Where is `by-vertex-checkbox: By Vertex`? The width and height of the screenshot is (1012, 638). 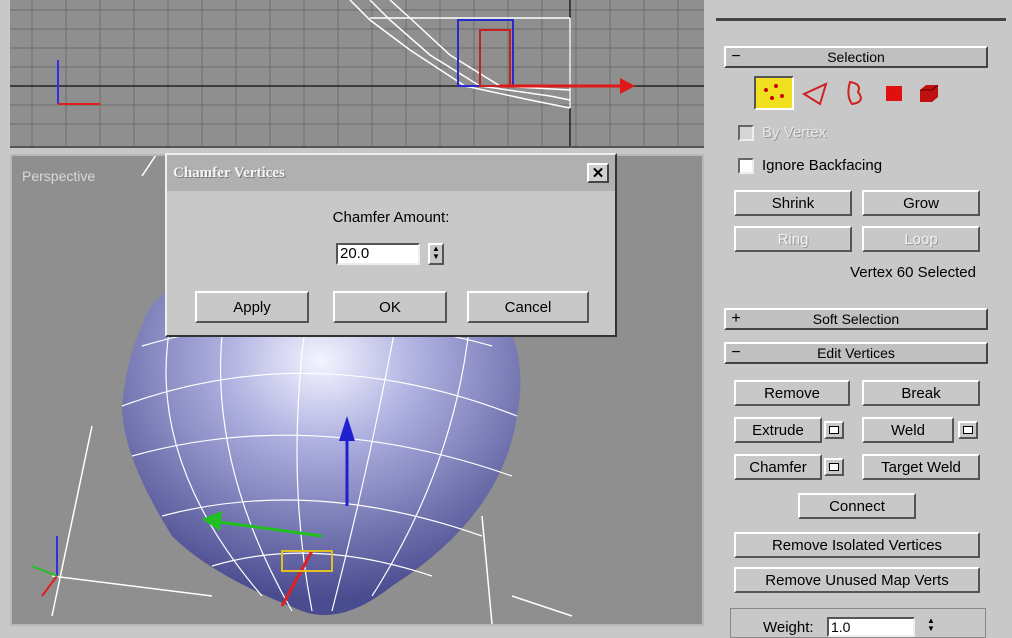 by-vertex-checkbox: By Vertex is located at coordinates (782, 132).